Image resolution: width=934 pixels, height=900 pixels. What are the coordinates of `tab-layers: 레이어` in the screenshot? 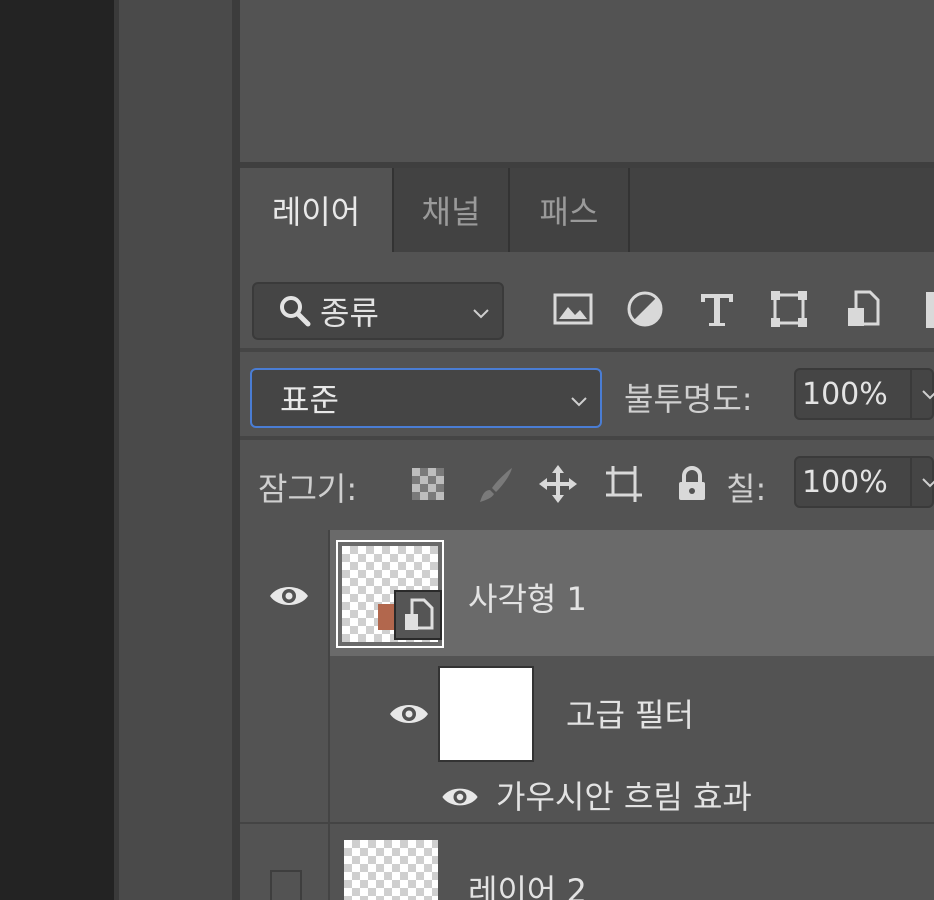 It's located at (316, 210).